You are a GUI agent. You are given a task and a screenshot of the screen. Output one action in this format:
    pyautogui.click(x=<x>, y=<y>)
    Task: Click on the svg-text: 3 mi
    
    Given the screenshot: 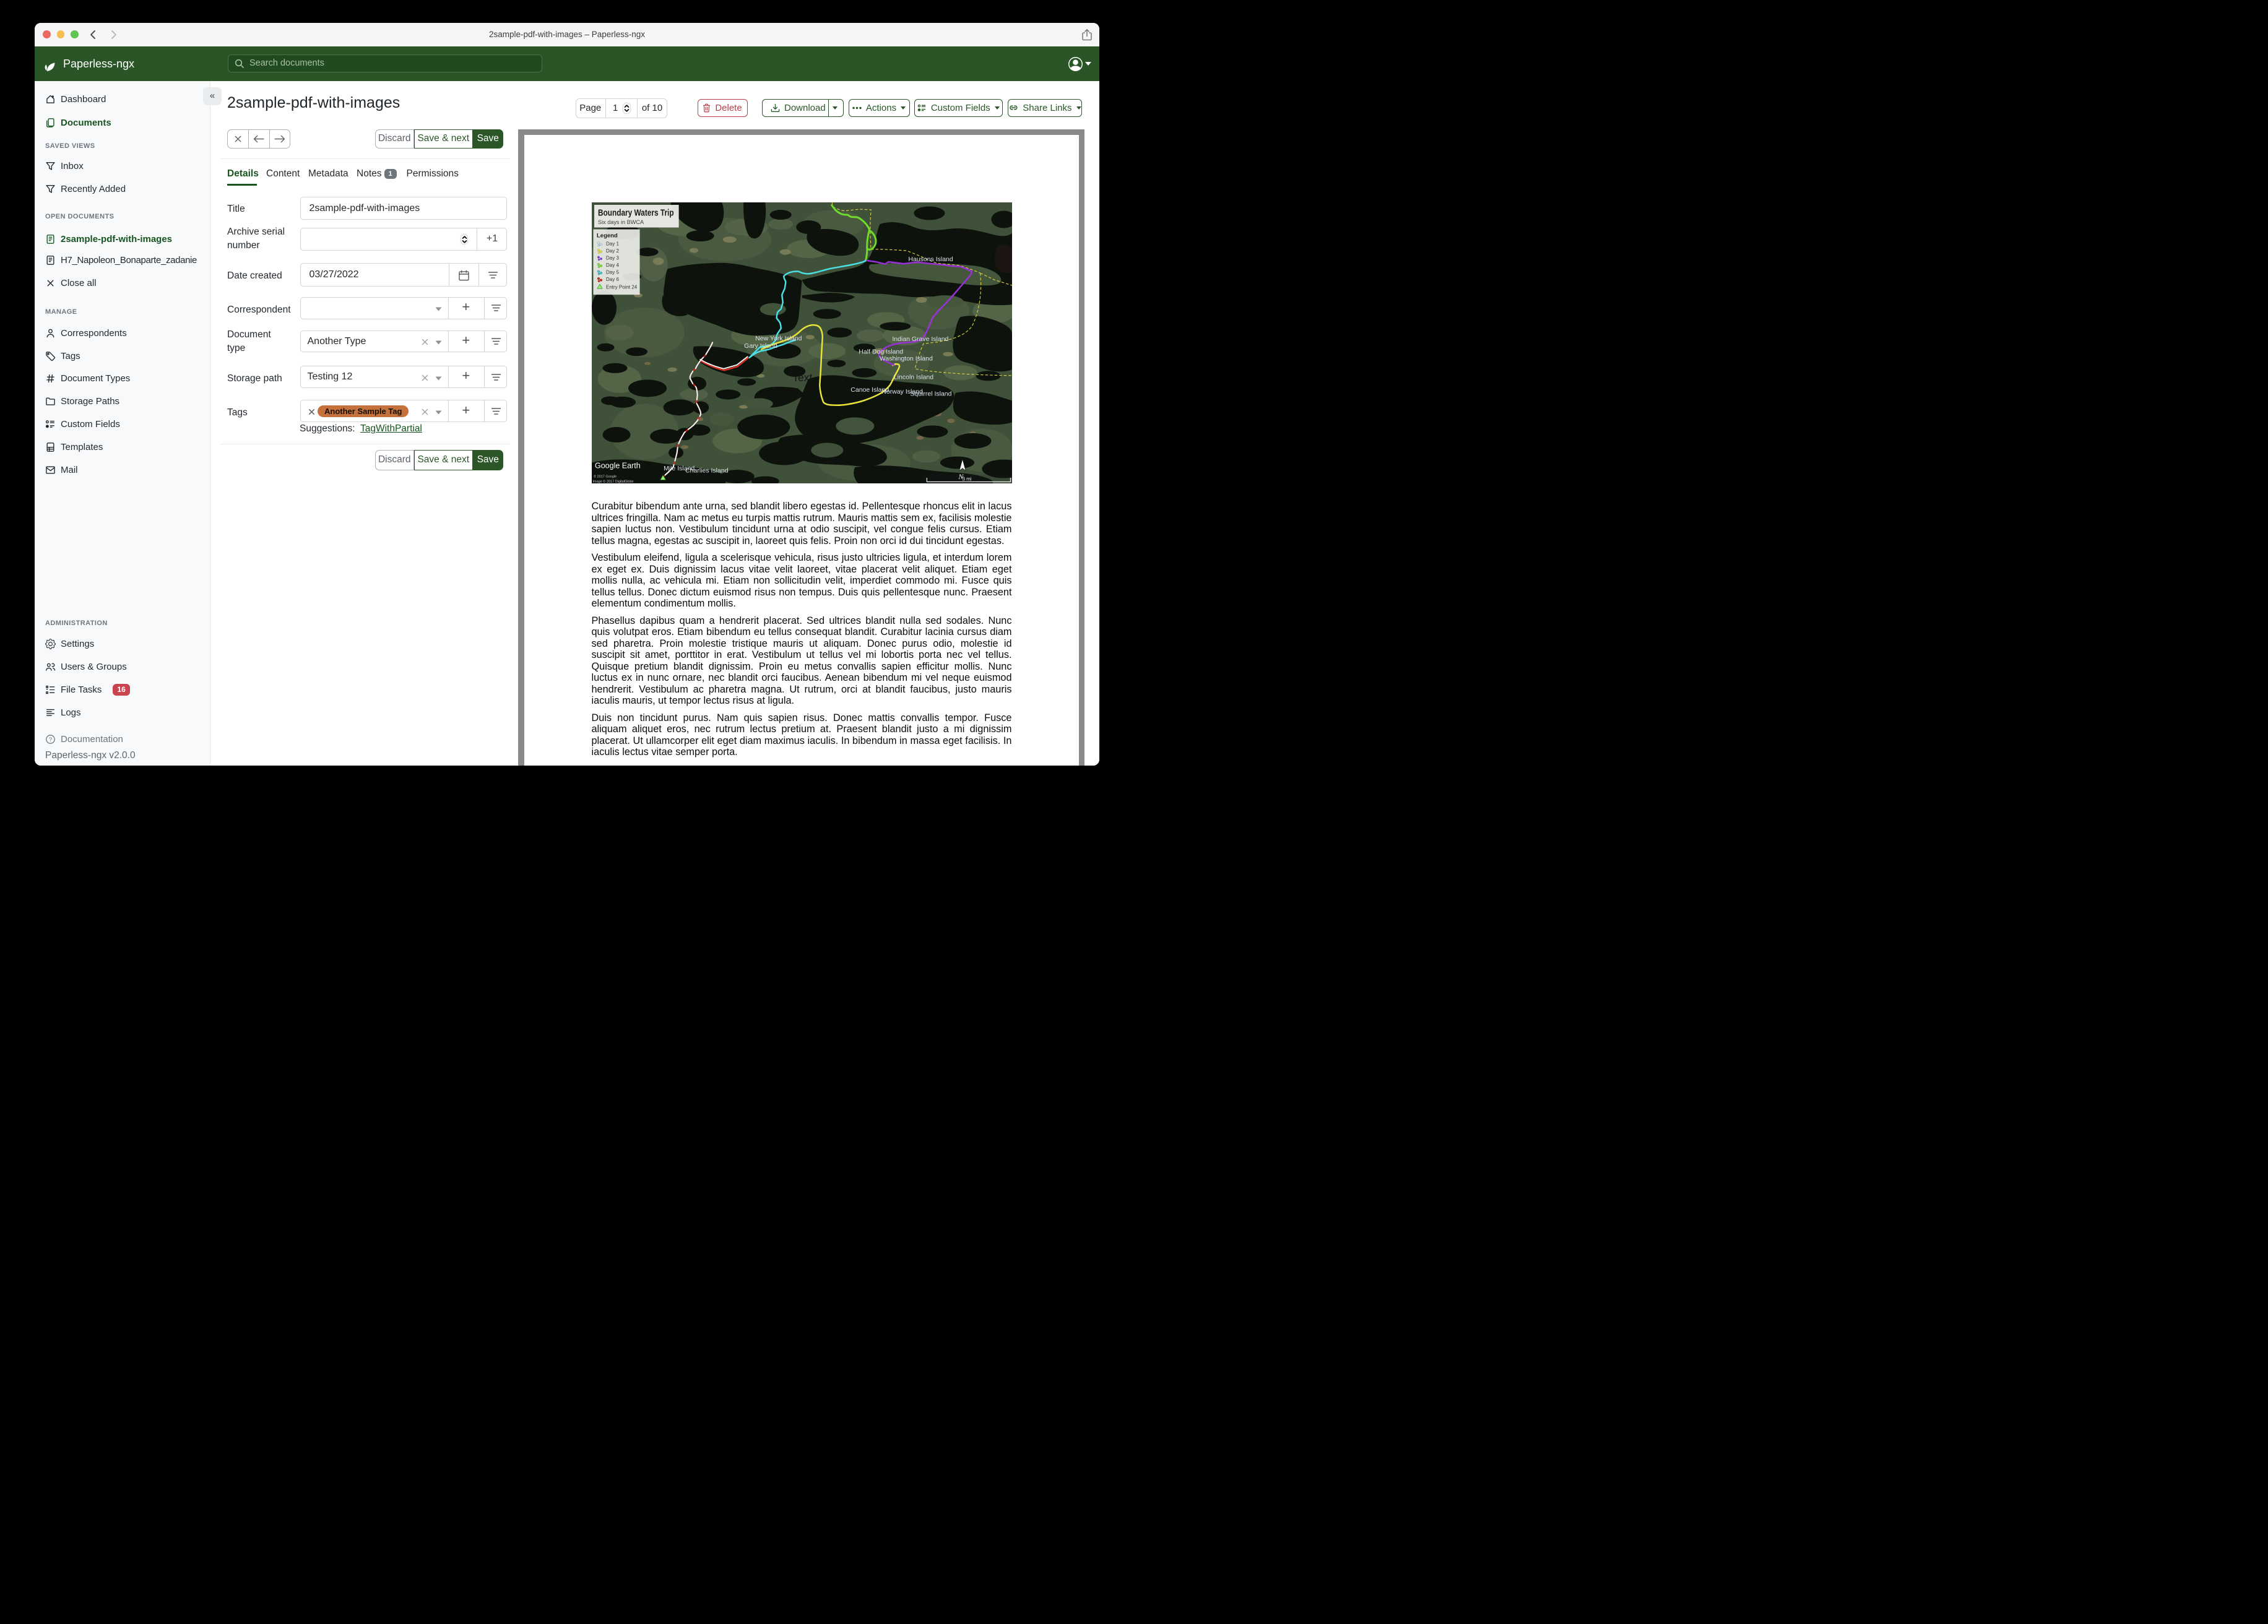 What is the action you would take?
    pyautogui.click(x=966, y=479)
    